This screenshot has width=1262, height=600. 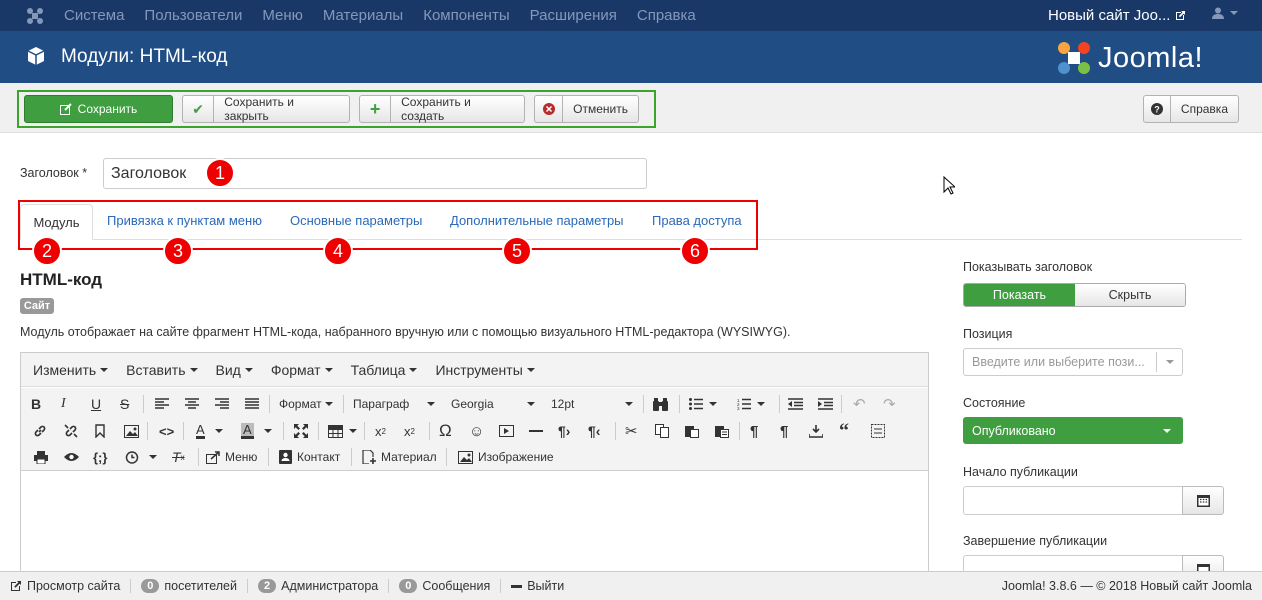 What do you see at coordinates (450, 586) in the screenshot?
I see `messages-link: 0 Сообщения` at bounding box center [450, 586].